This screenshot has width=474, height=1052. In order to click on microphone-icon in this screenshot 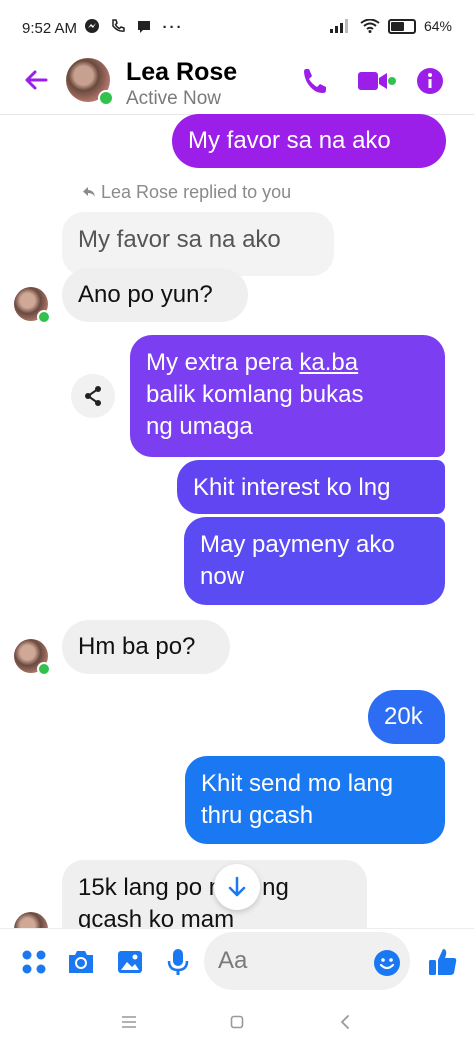, I will do `click(178, 962)`.